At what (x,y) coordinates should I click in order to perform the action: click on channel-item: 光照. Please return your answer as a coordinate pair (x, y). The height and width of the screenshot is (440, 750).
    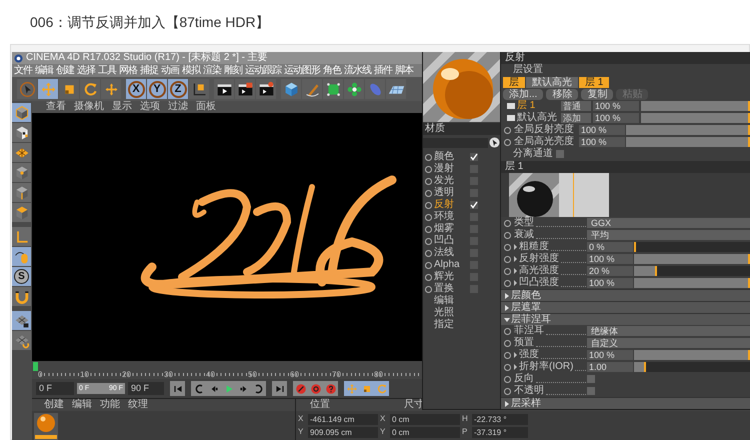
    Looking at the image, I should click on (451, 313).